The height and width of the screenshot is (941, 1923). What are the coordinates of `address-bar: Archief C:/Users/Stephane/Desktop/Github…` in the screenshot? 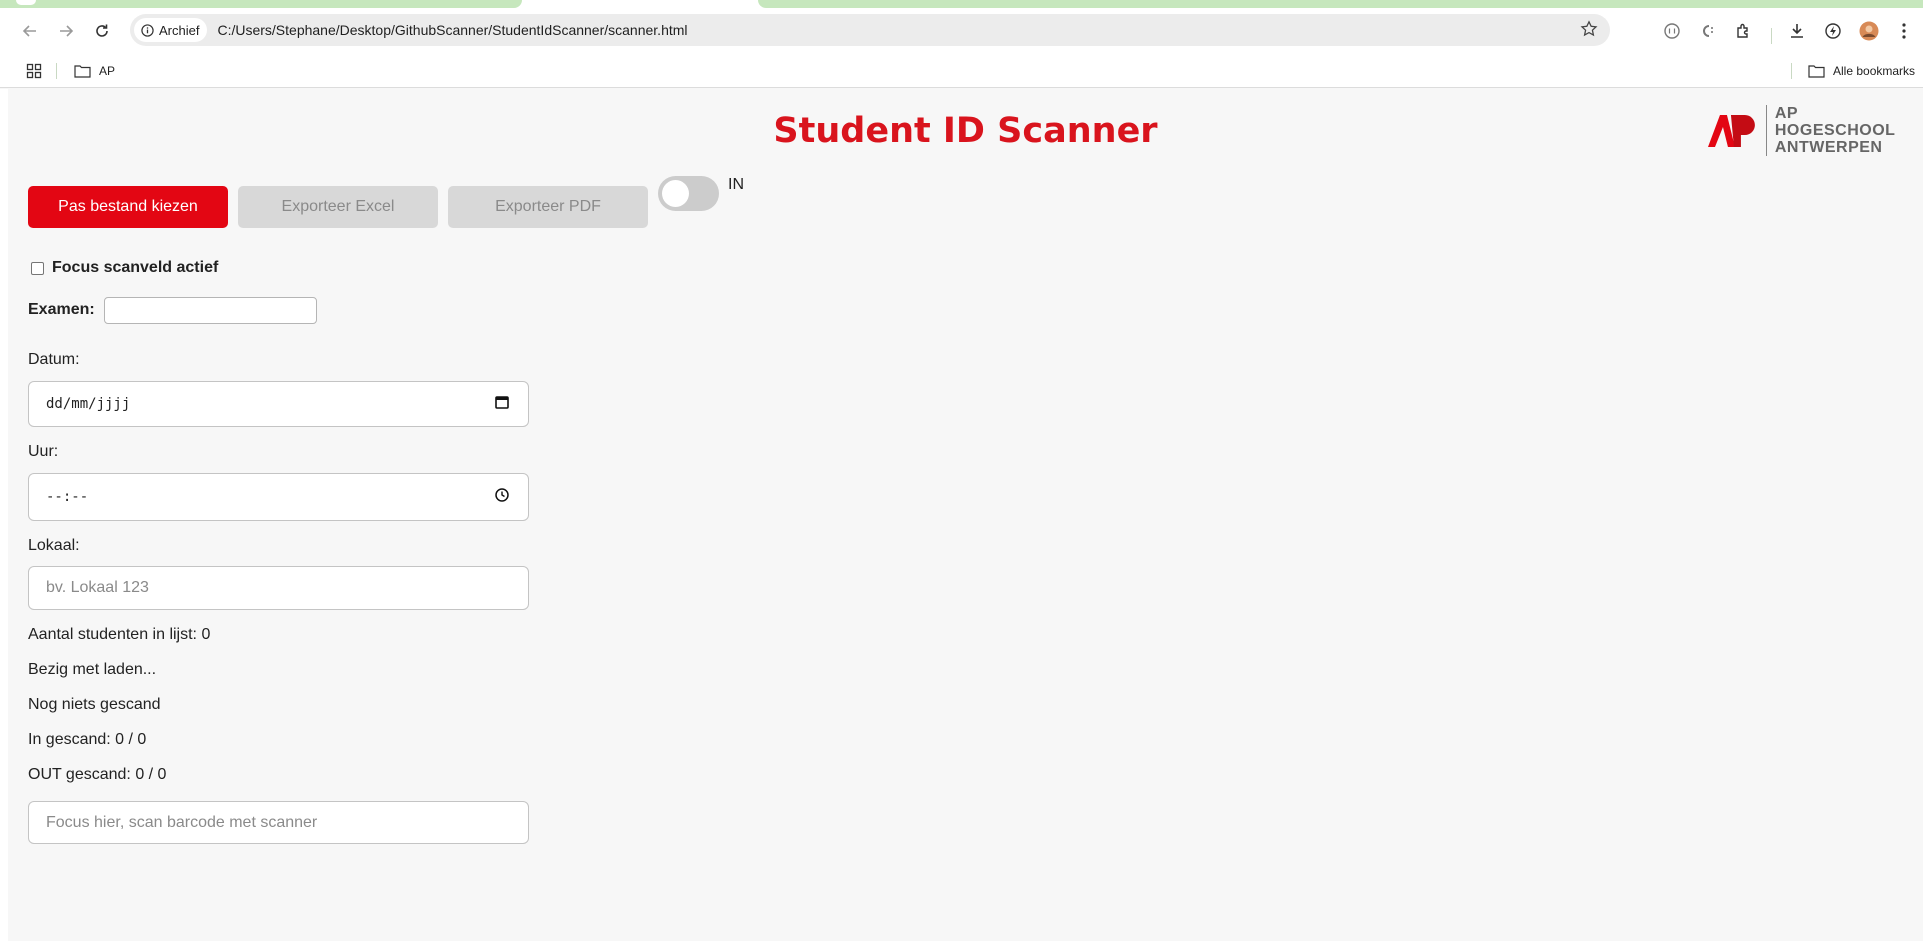 It's located at (870, 30).